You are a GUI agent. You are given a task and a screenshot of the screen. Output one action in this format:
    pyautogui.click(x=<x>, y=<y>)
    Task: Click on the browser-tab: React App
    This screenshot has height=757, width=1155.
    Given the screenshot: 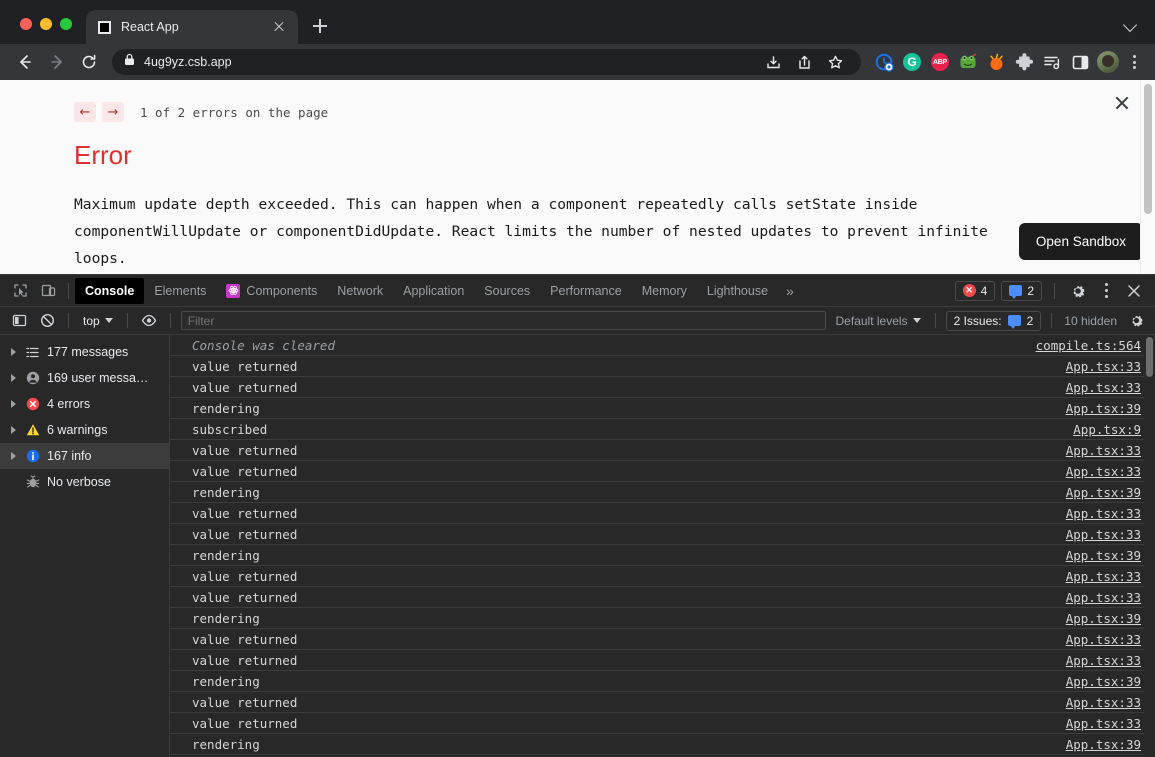 What is the action you would take?
    pyautogui.click(x=192, y=27)
    